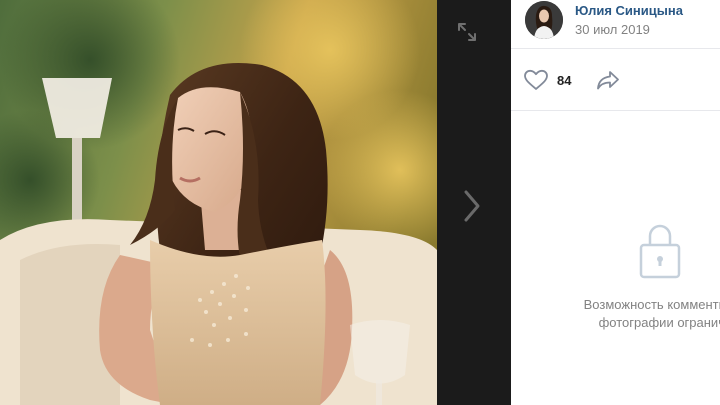  I want to click on like-count: 84, so click(564, 80).